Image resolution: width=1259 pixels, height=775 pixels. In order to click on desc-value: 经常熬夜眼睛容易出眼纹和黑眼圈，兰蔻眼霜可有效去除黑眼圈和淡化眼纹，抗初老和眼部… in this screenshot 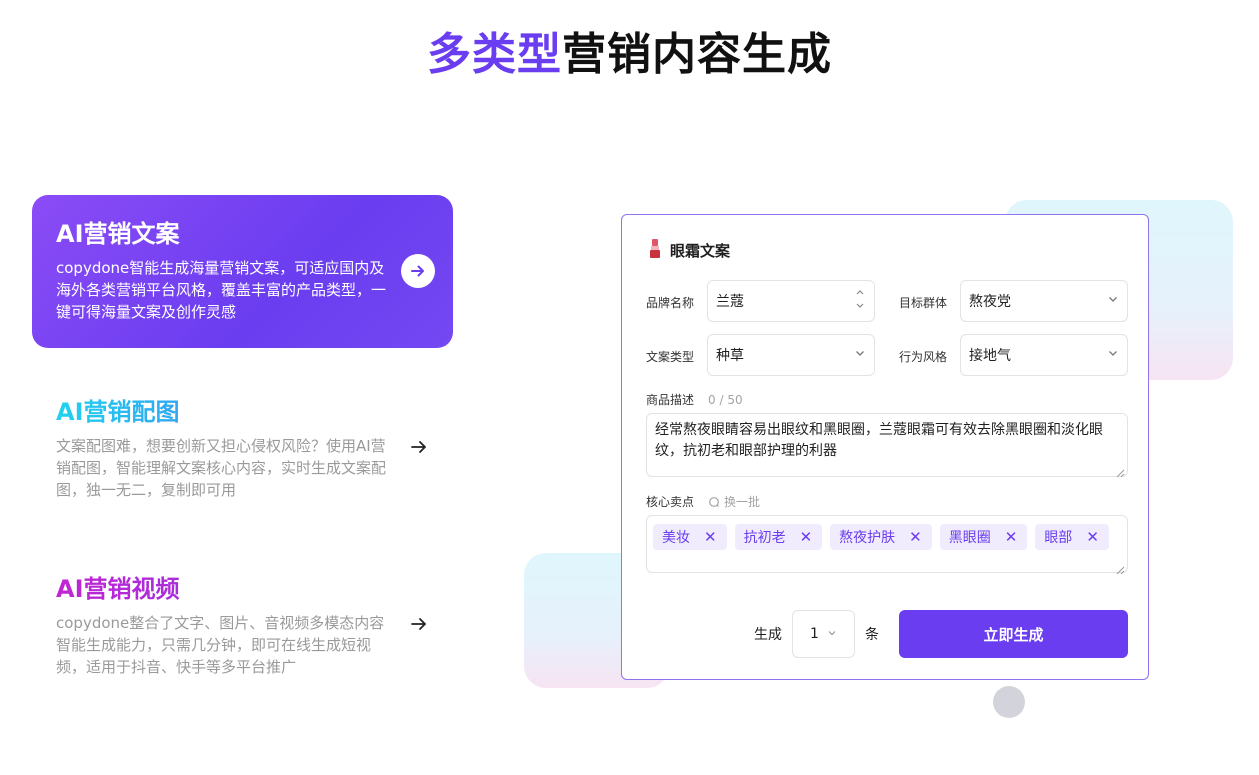, I will do `click(879, 440)`.